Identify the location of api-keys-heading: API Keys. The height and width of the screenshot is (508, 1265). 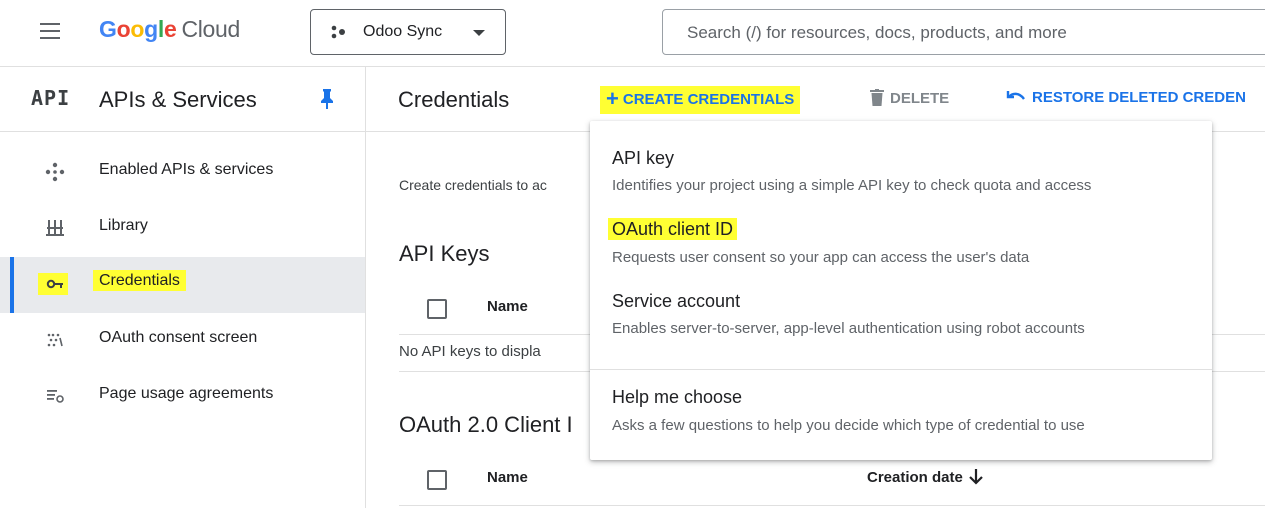
(444, 253).